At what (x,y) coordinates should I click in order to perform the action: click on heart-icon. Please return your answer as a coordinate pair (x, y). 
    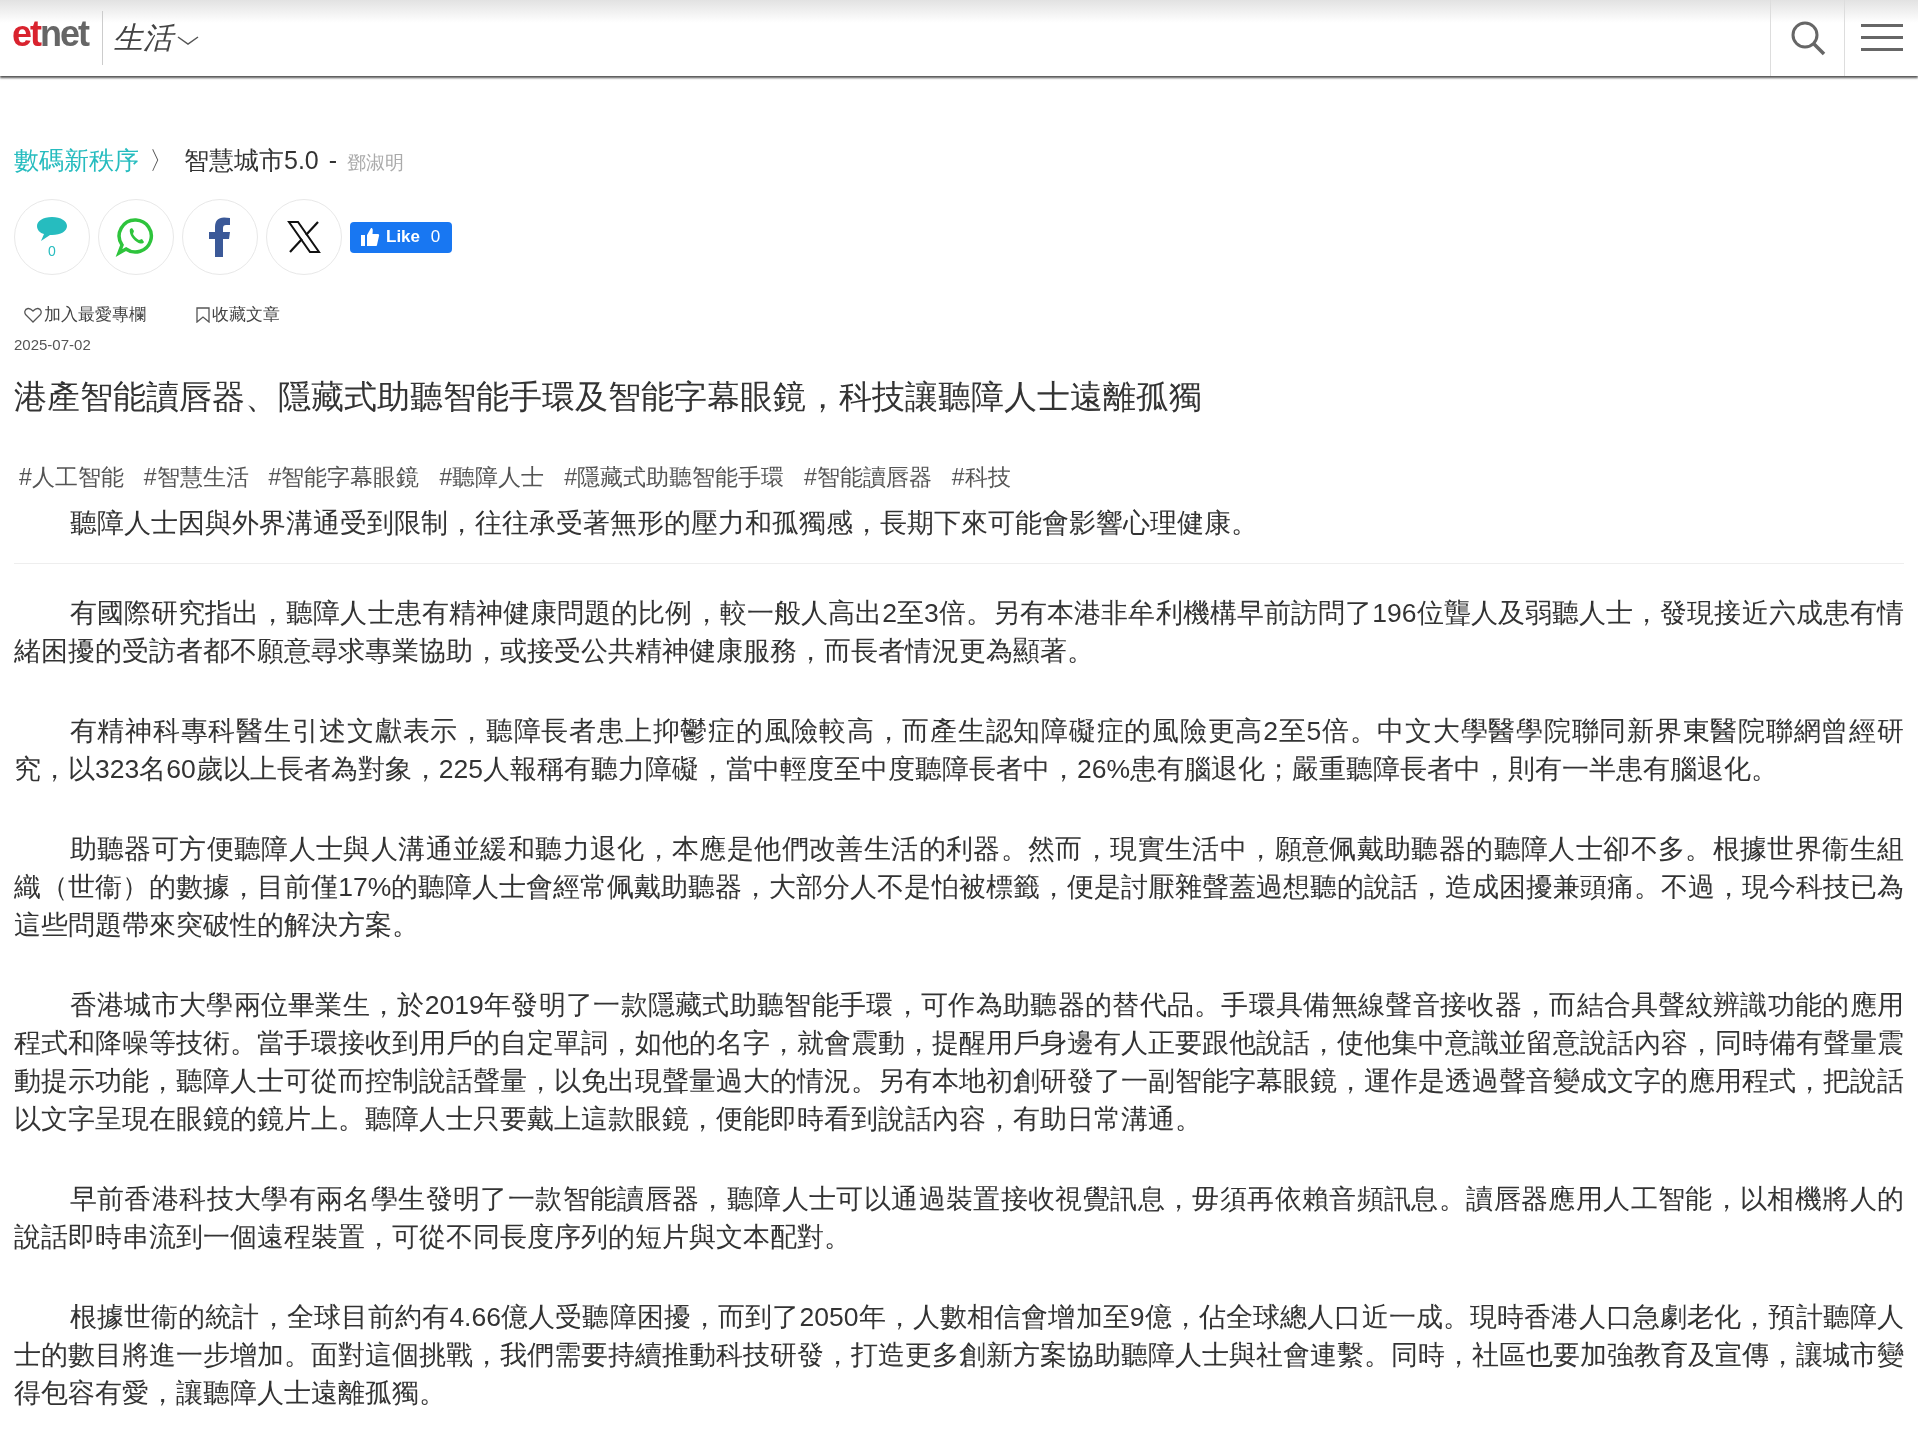
    Looking at the image, I should click on (33, 314).